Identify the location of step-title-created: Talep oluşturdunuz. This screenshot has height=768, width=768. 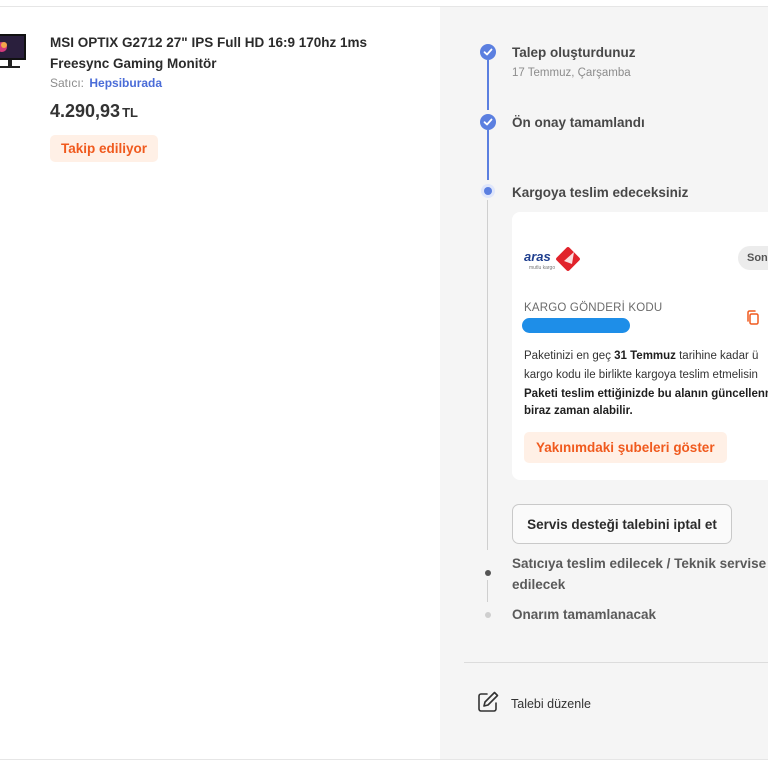
(574, 52).